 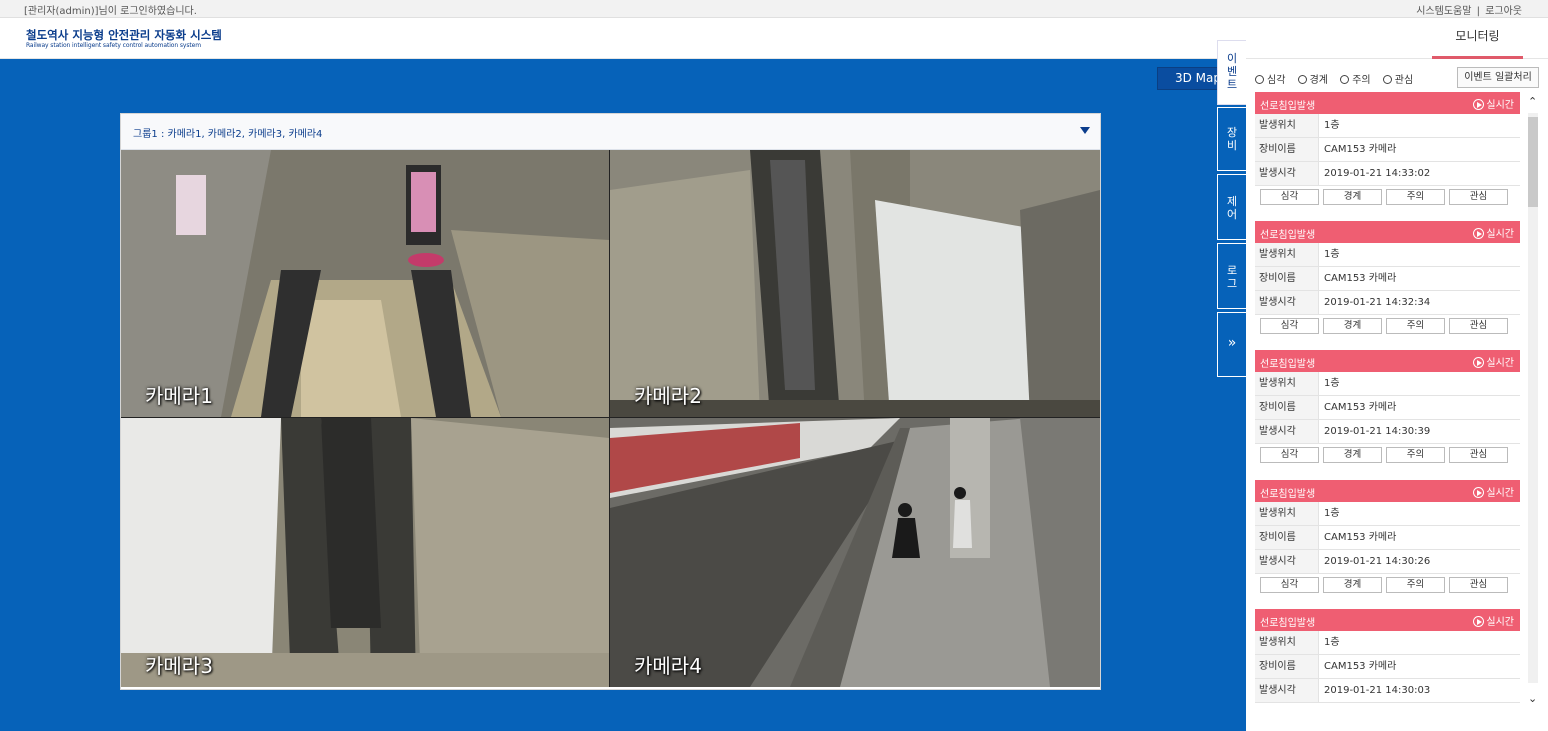 I want to click on event-time-key: 발생시각, so click(x=1287, y=302).